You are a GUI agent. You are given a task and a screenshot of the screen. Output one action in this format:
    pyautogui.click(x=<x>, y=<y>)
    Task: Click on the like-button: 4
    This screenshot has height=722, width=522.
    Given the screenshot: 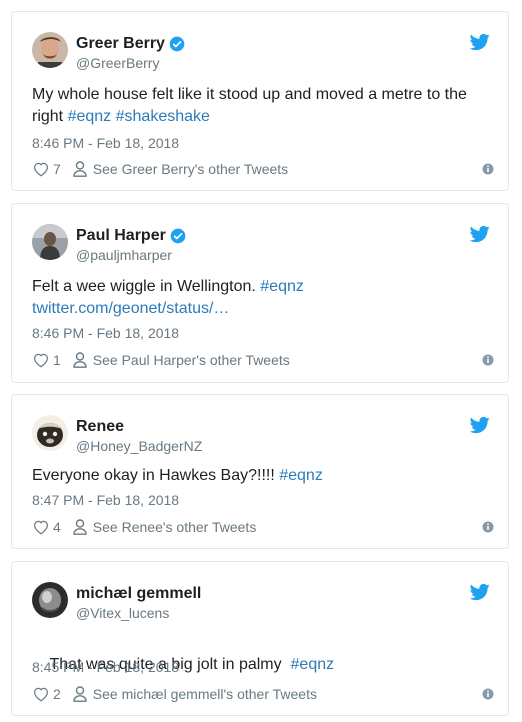 What is the action you would take?
    pyautogui.click(x=52, y=527)
    